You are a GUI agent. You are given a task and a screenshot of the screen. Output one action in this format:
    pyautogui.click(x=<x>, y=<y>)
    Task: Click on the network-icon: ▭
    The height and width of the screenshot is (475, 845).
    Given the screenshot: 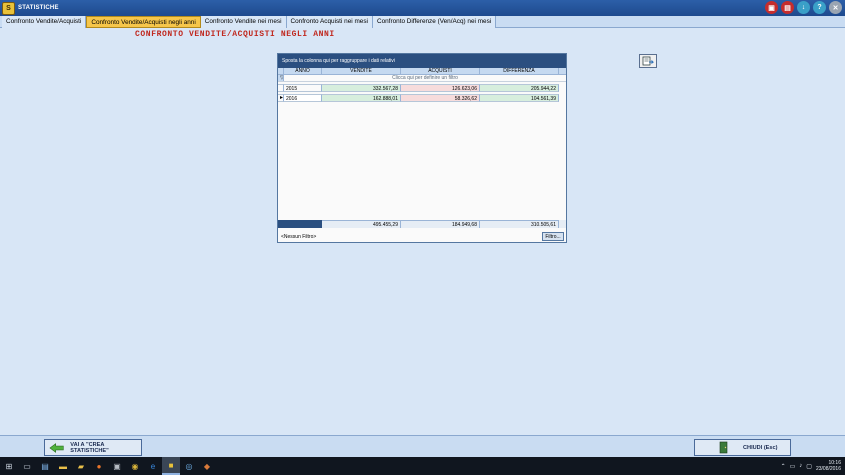 What is the action you would take?
    pyautogui.click(x=793, y=466)
    